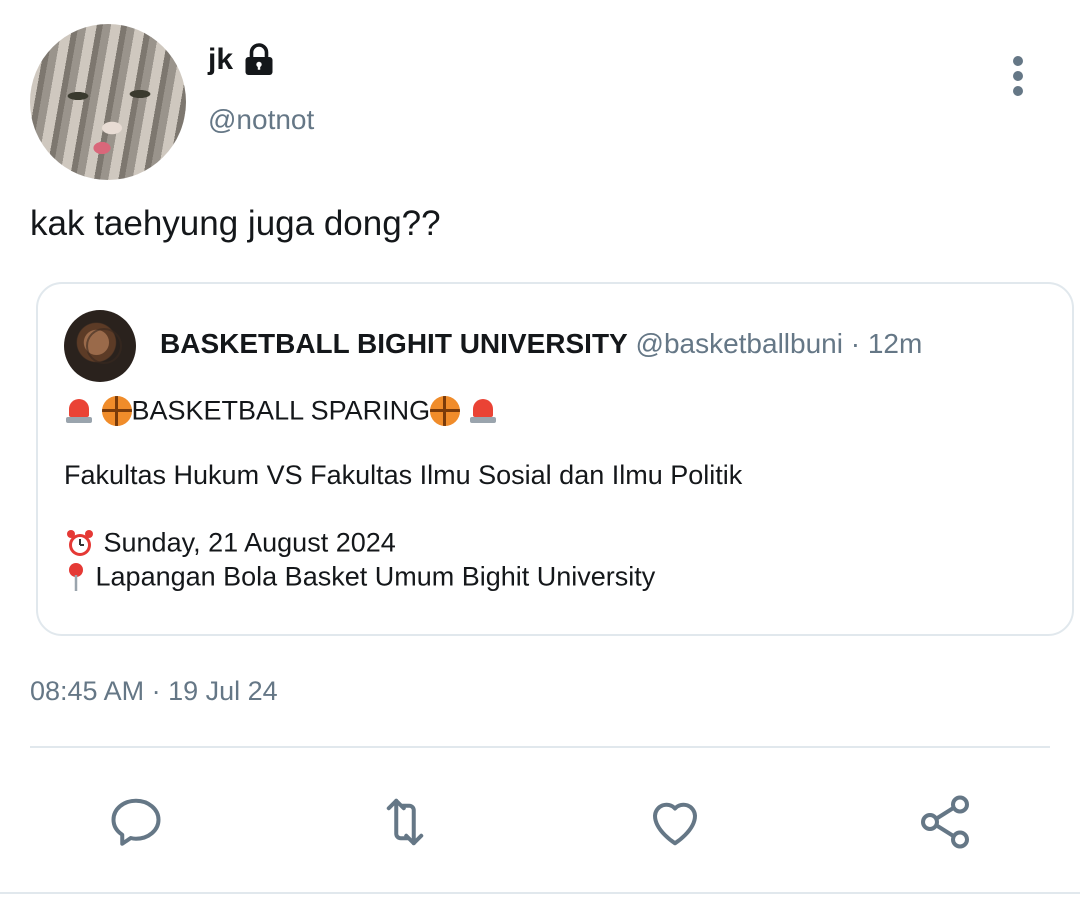  What do you see at coordinates (108, 102) in the screenshot?
I see `author-avatar` at bounding box center [108, 102].